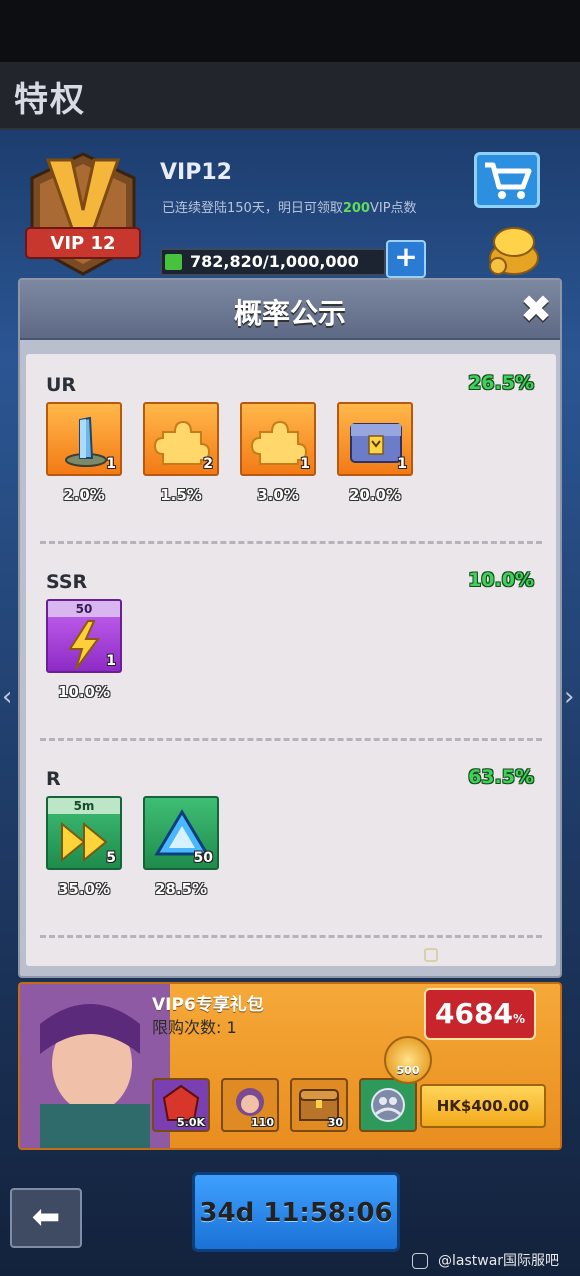 This screenshot has width=580, height=1276. I want to click on section-percent: 10.0%, so click(501, 580).